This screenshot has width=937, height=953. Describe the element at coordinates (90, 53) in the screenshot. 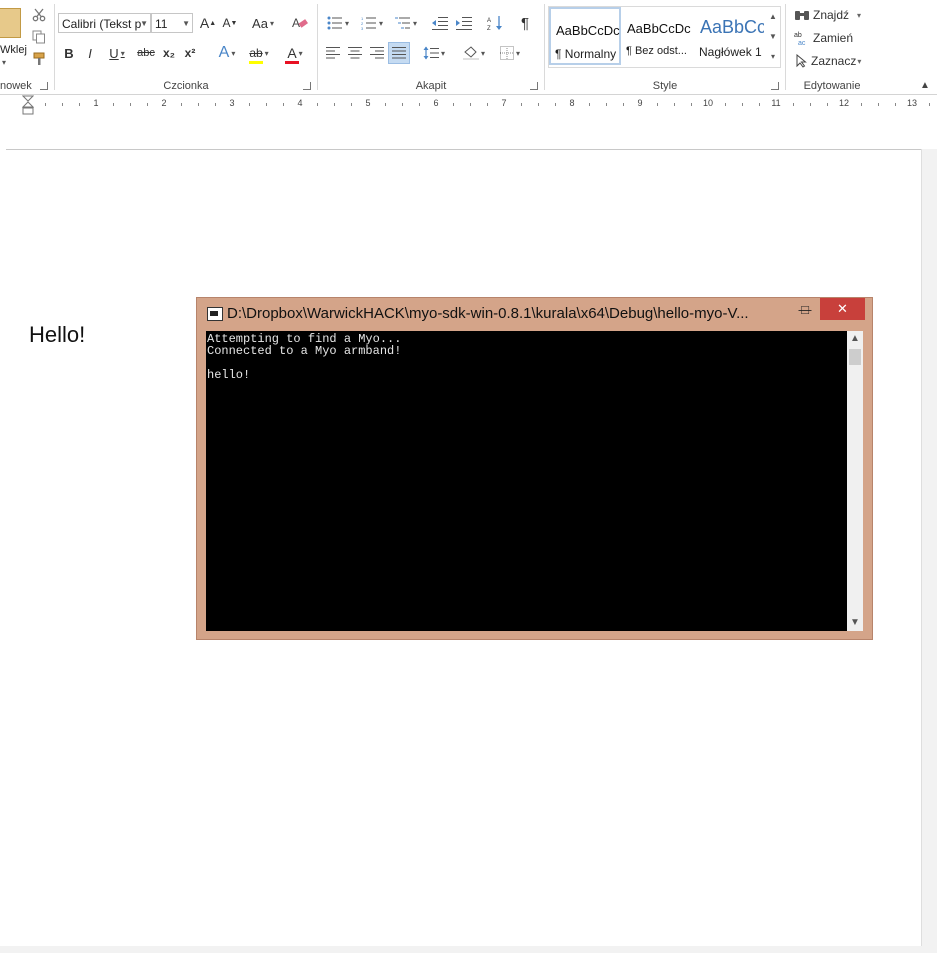

I see `italic-button: I` at that location.